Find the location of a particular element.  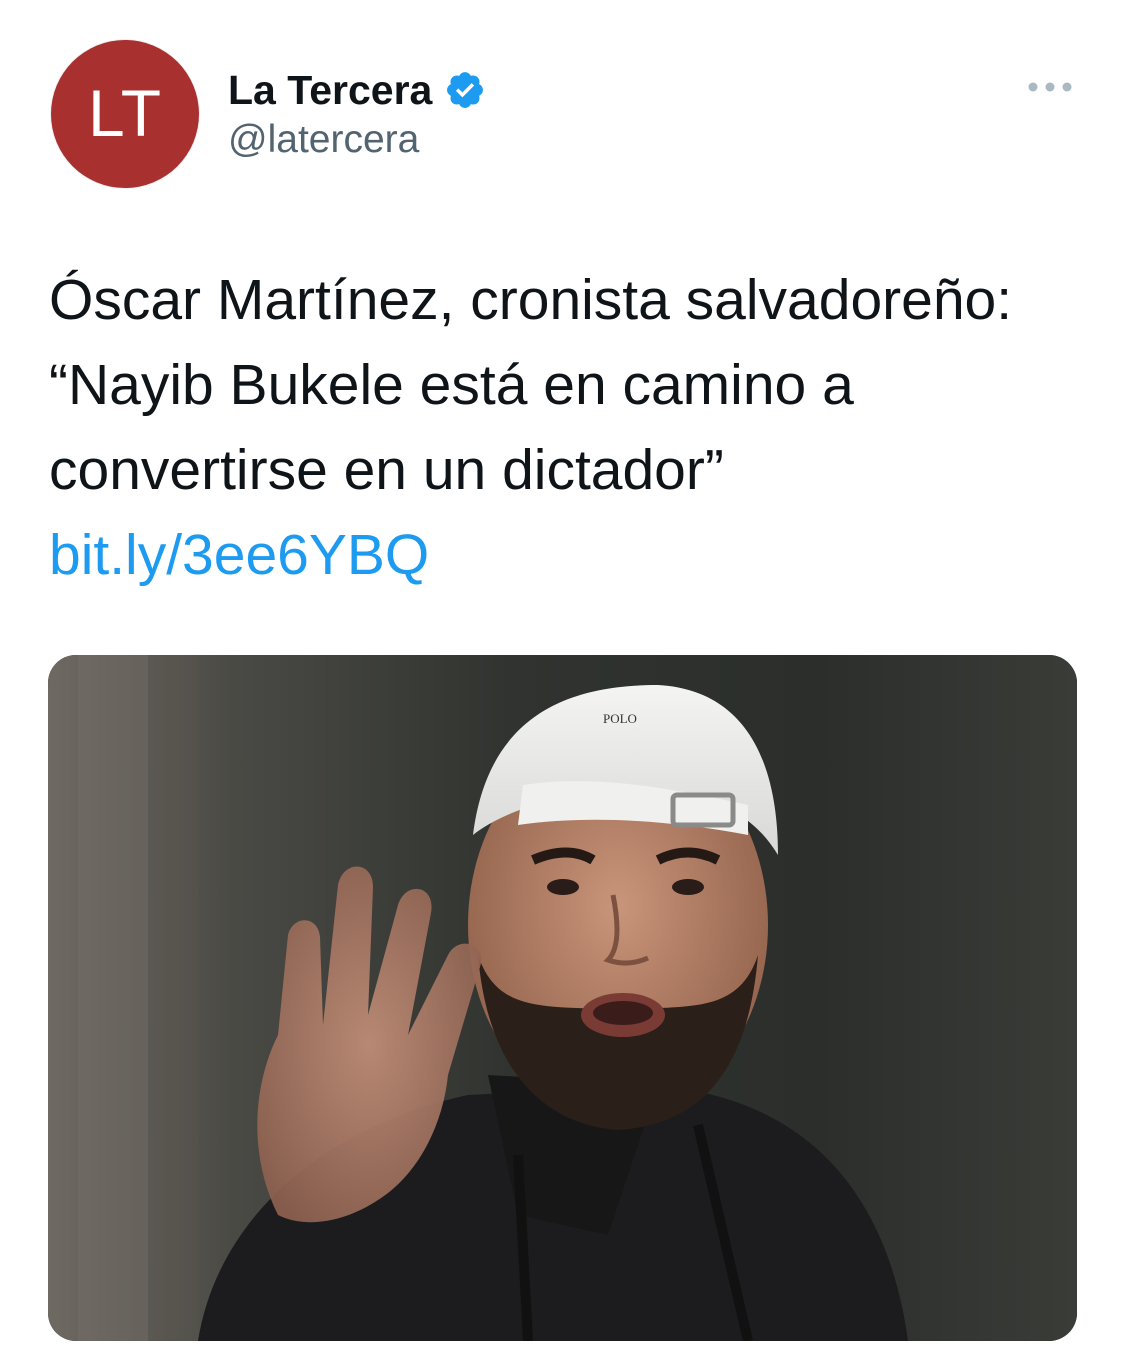

author-name-row: La Tercera is located at coordinates (357, 90).